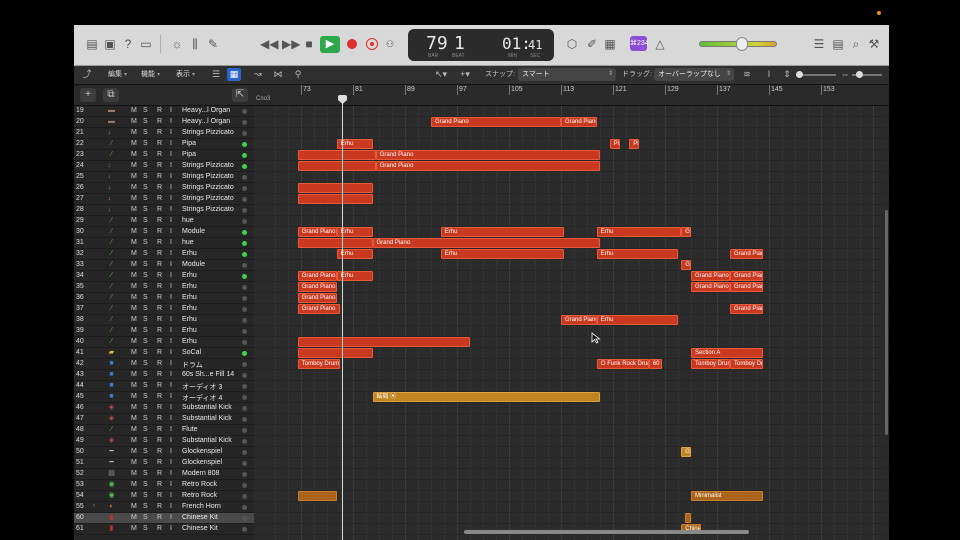 The width and height of the screenshot is (960, 540). What do you see at coordinates (738, 44) in the screenshot?
I see `master-volume-slider` at bounding box center [738, 44].